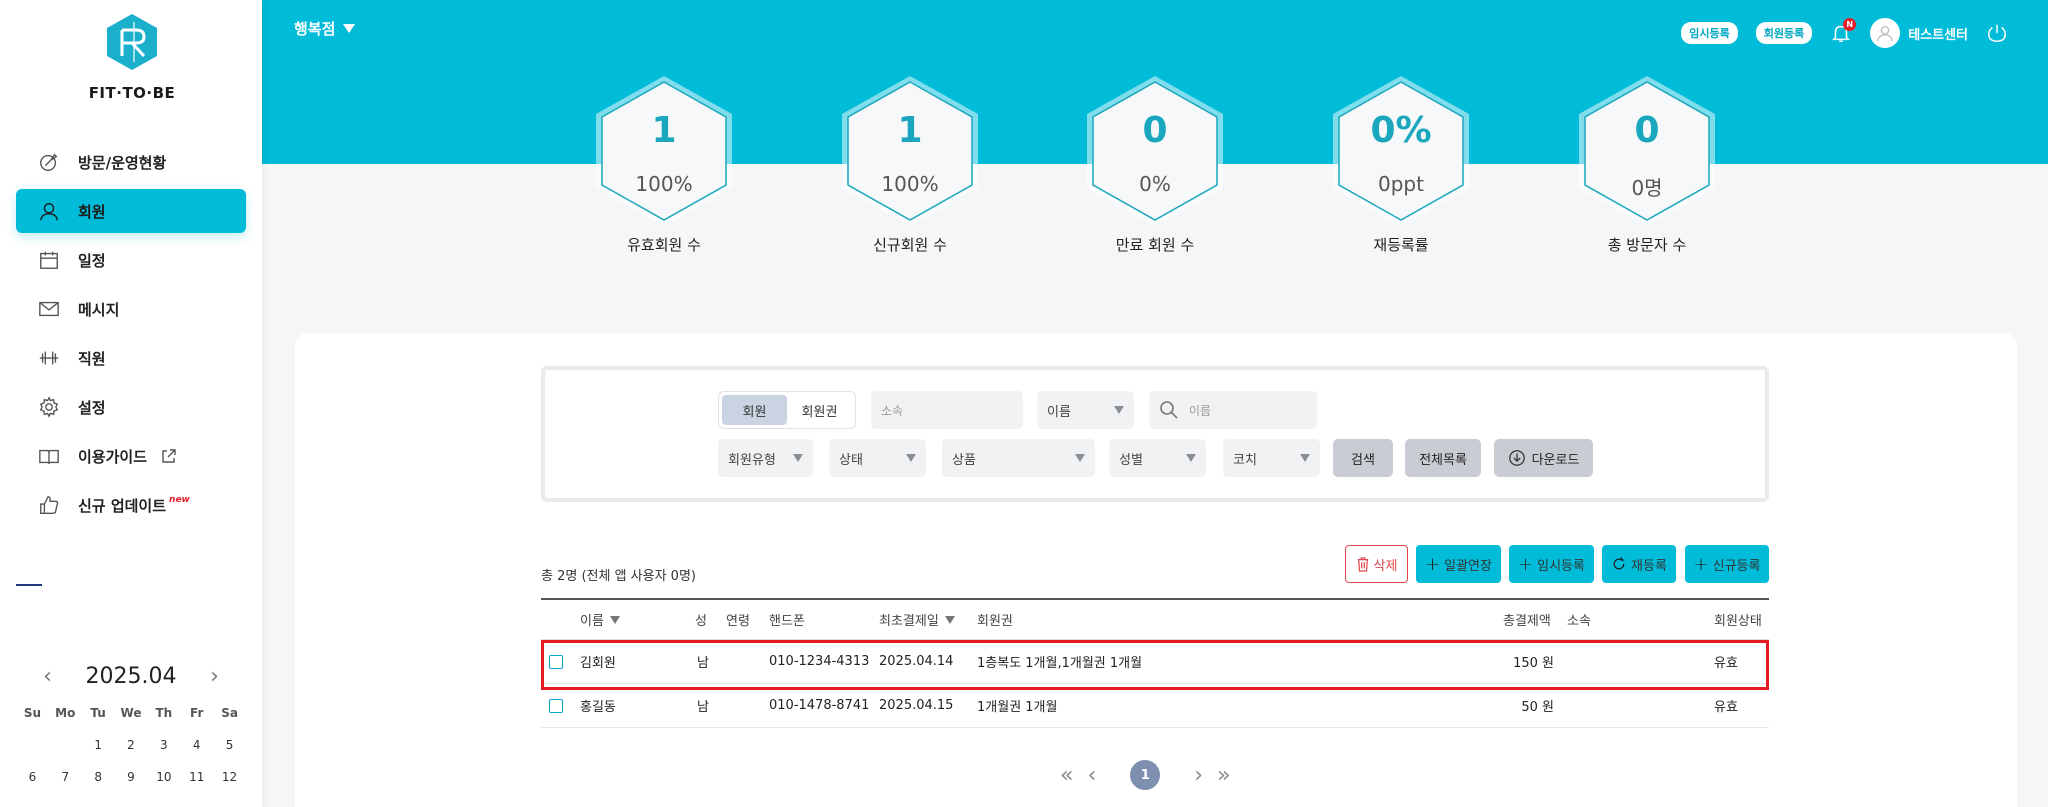 The height and width of the screenshot is (807, 2048). Describe the element at coordinates (315, 29) in the screenshot. I see `store-name: 행복점` at that location.